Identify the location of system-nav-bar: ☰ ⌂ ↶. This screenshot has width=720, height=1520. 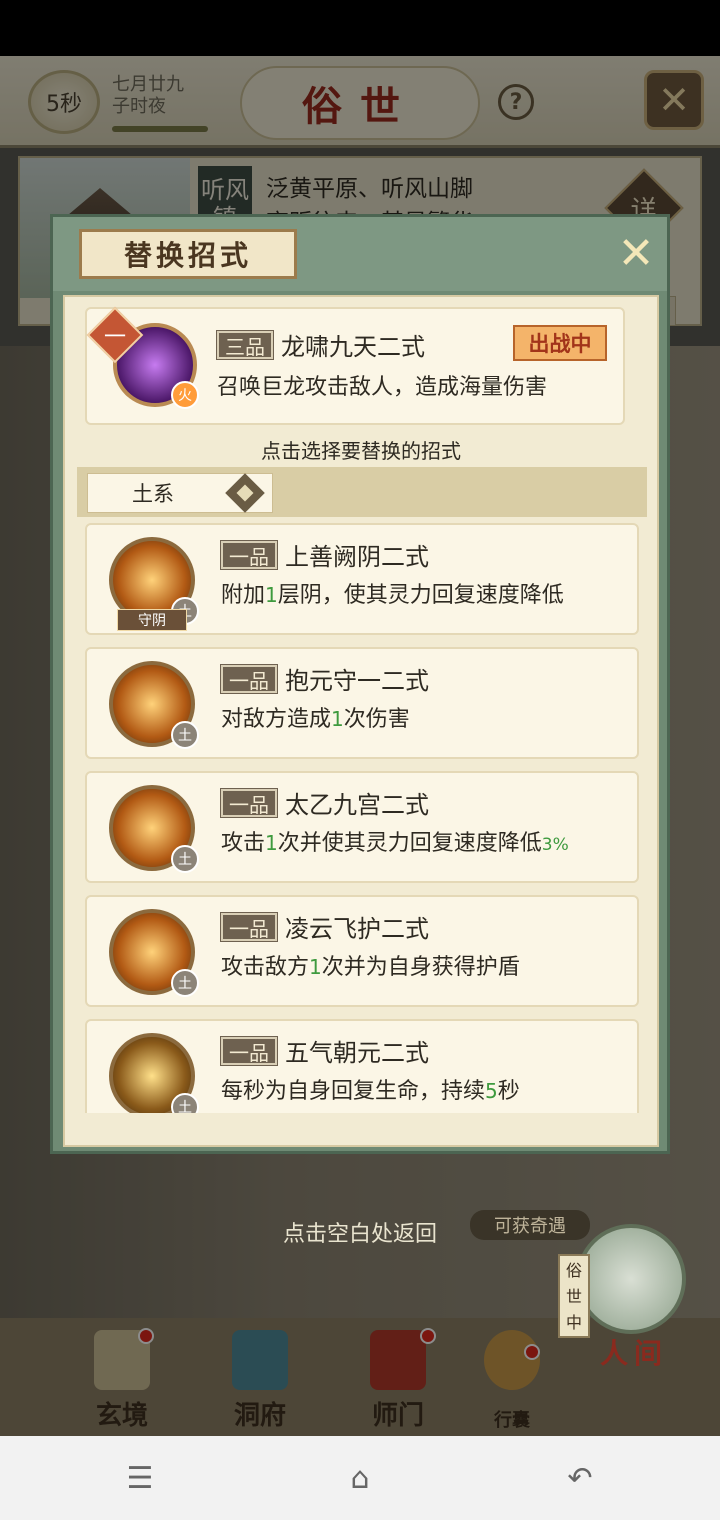
(360, 1478).